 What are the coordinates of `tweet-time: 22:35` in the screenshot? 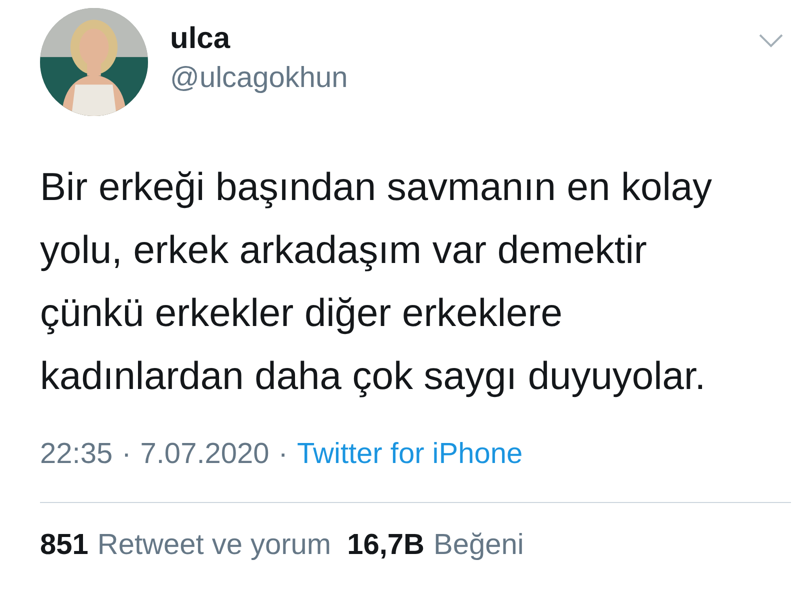 It's located at (76, 454).